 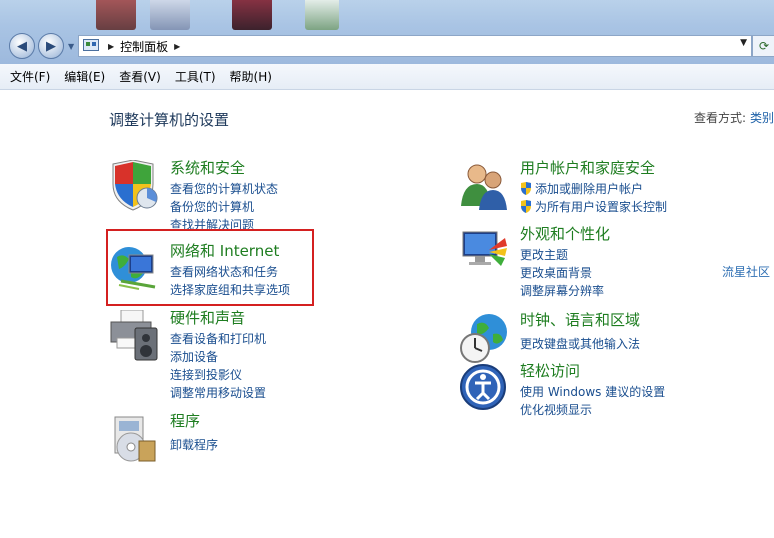 What do you see at coordinates (218, 392) in the screenshot?
I see `mobility-settings-link: 调整常用移动设置` at bounding box center [218, 392].